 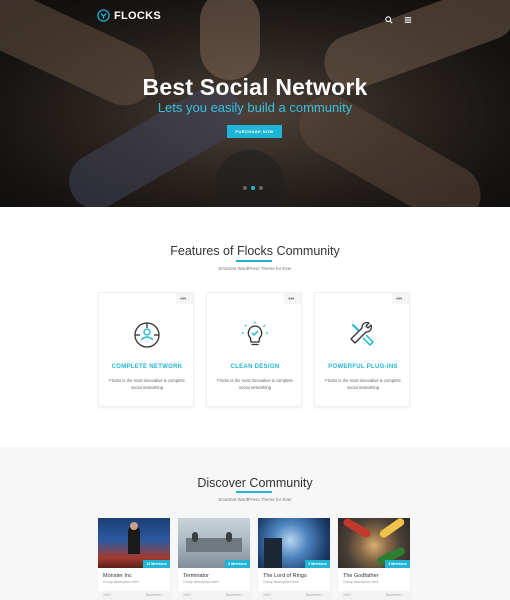 What do you see at coordinates (317, 564) in the screenshot?
I see `member-count-badge: 5 Members` at bounding box center [317, 564].